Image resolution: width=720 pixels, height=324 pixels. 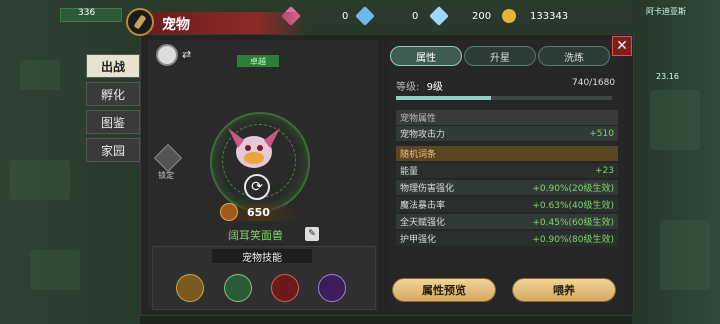 What do you see at coordinates (415, 16) in the screenshot?
I see `blue-crystal-count: 0` at bounding box center [415, 16].